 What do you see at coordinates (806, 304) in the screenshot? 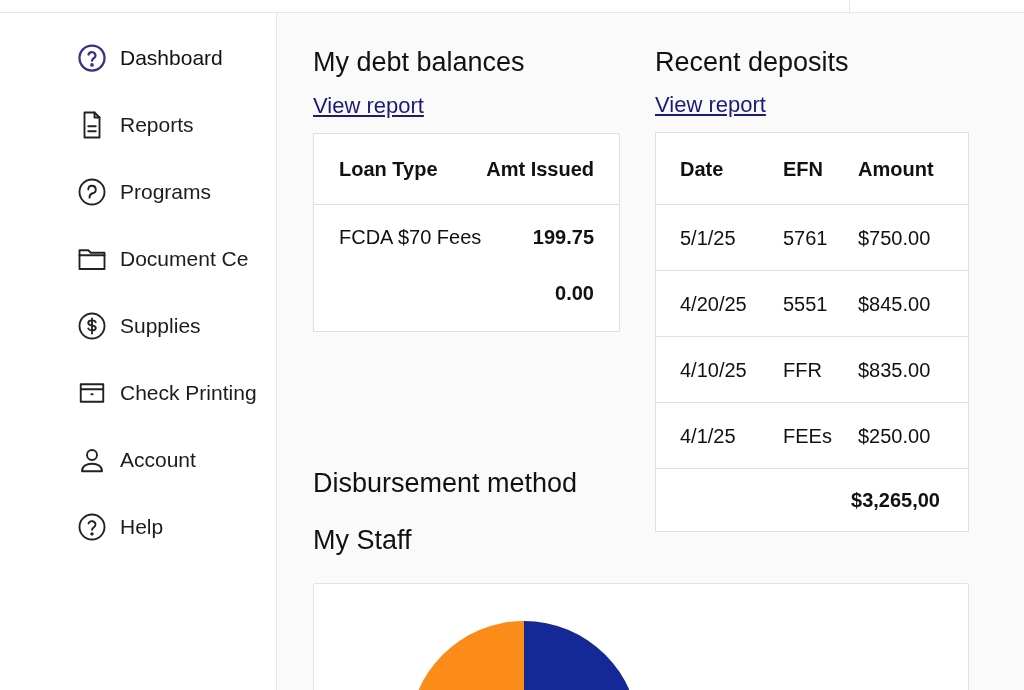
I see `table-cell-text: 5551` at bounding box center [806, 304].